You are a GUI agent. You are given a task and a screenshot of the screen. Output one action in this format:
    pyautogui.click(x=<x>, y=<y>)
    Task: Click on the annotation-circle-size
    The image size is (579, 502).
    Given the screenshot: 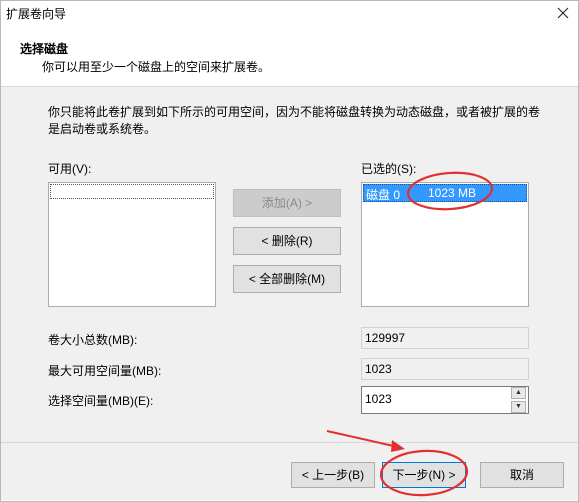 What is the action you would take?
    pyautogui.click(x=450, y=191)
    